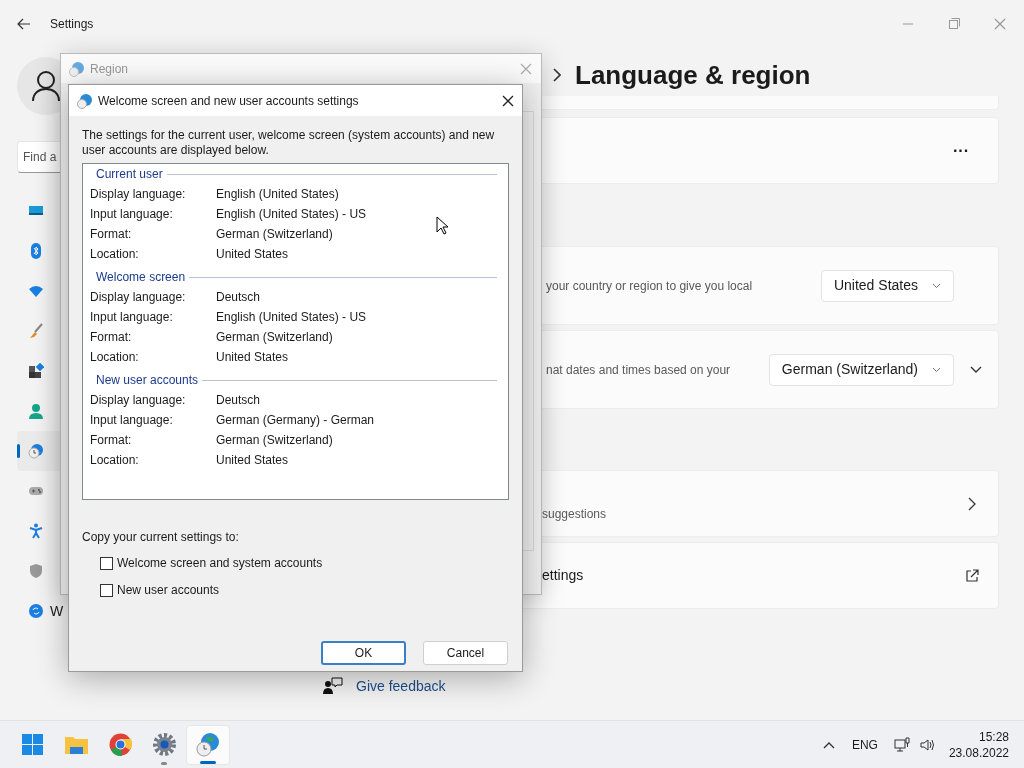 This screenshot has height=768, width=1024. Describe the element at coordinates (109, 69) in the screenshot. I see `dialog-title: Region` at that location.